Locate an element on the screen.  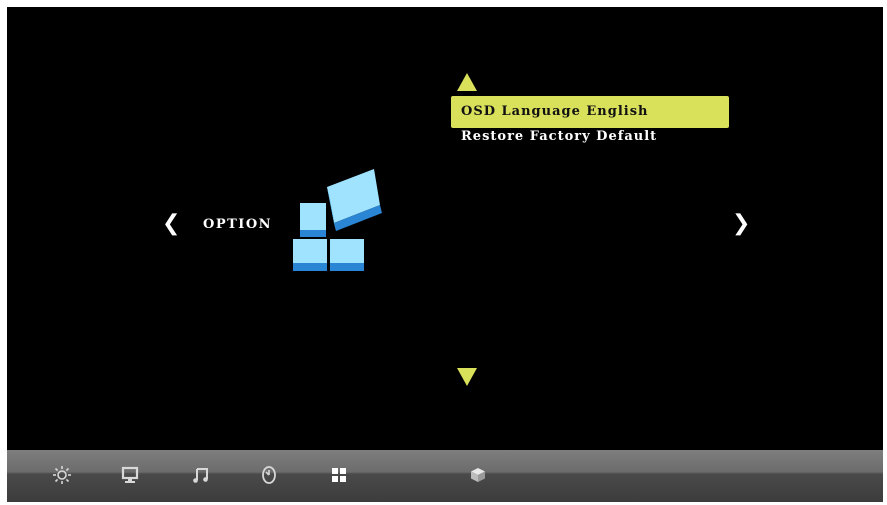
option-icon is located at coordinates (339, 475).